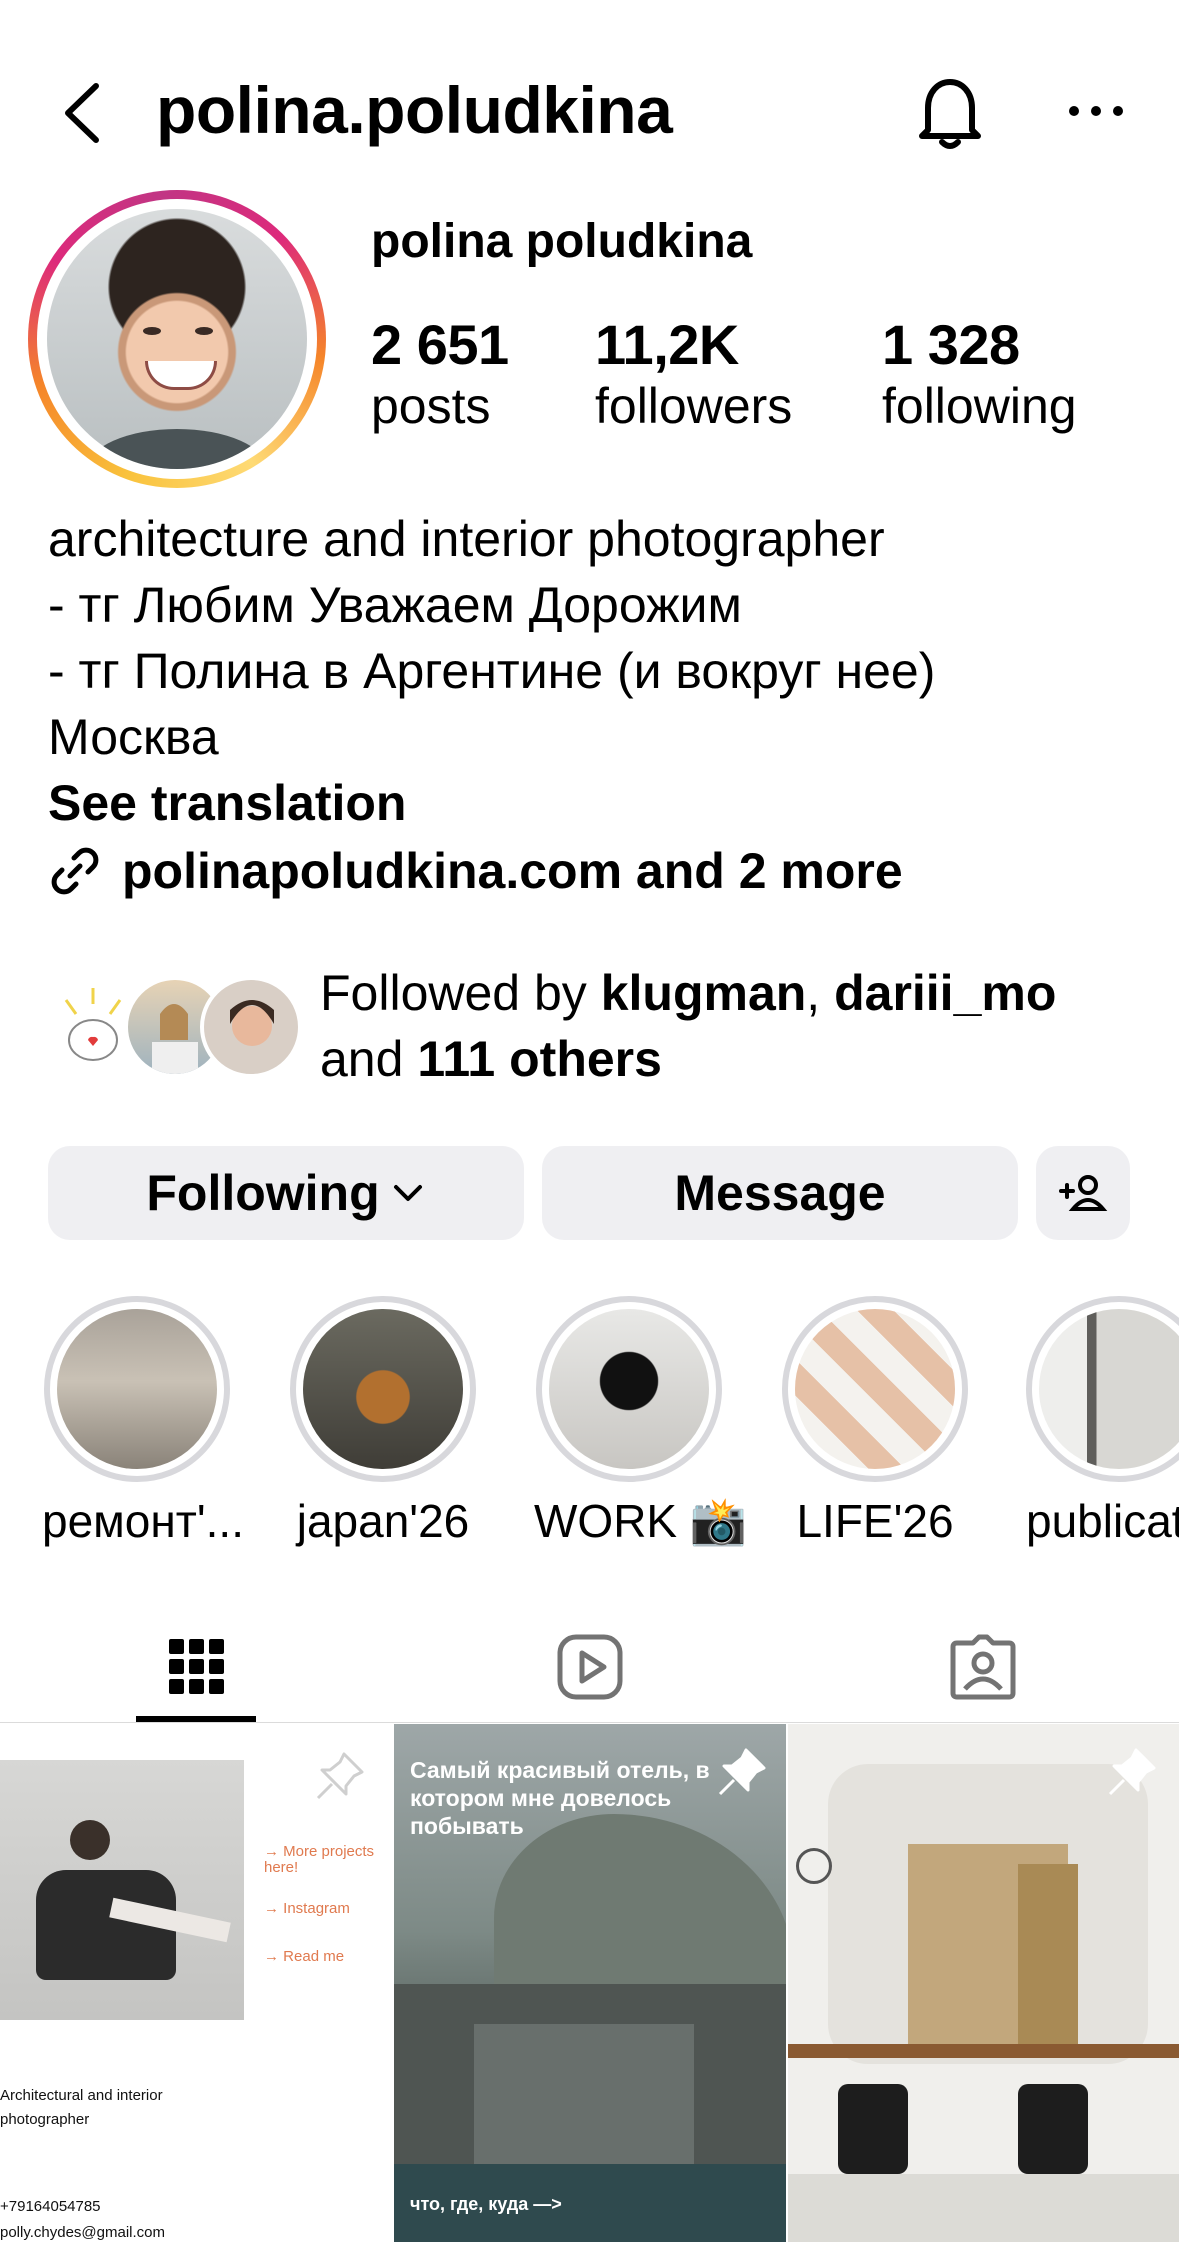 Image resolution: width=1179 pixels, height=2242 pixels. Describe the element at coordinates (307, 1908) in the screenshot. I see `post-link: → Instagram` at that location.